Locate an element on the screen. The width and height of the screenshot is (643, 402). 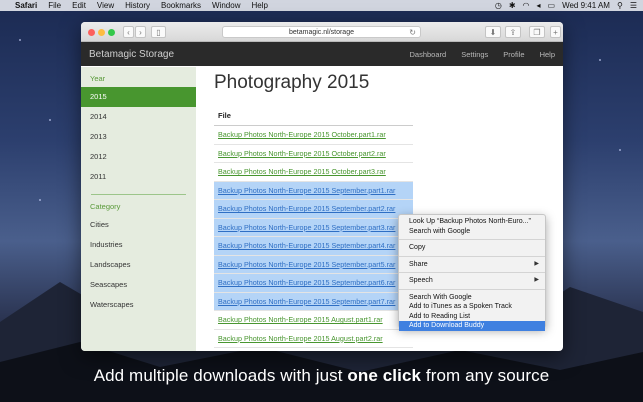
close-window-button is located at coordinates (91, 32).